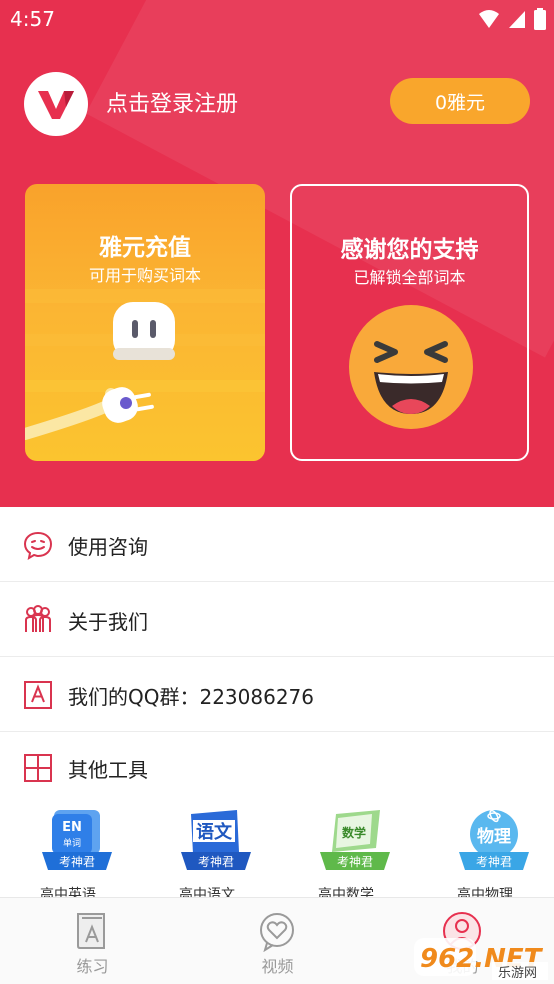 This screenshot has height=984, width=554. I want to click on english-app-icon: EN 单词 考神君, so click(77, 840).